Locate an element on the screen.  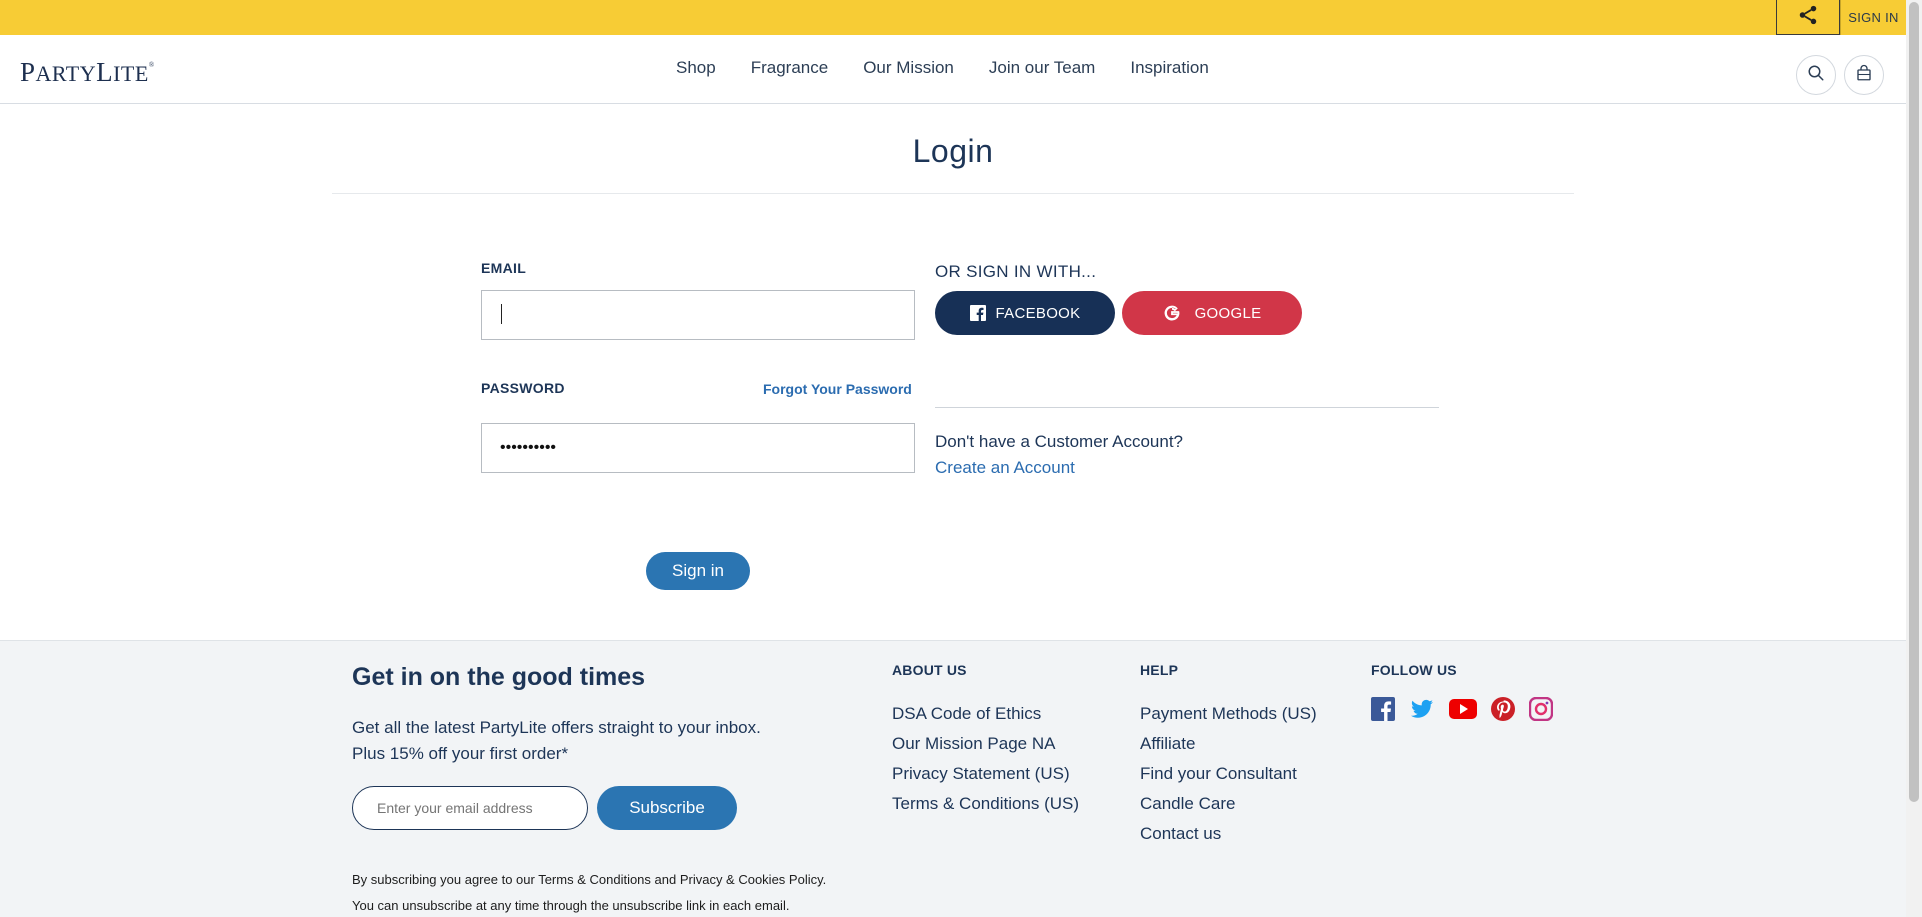
youtube-icon is located at coordinates (1463, 709).